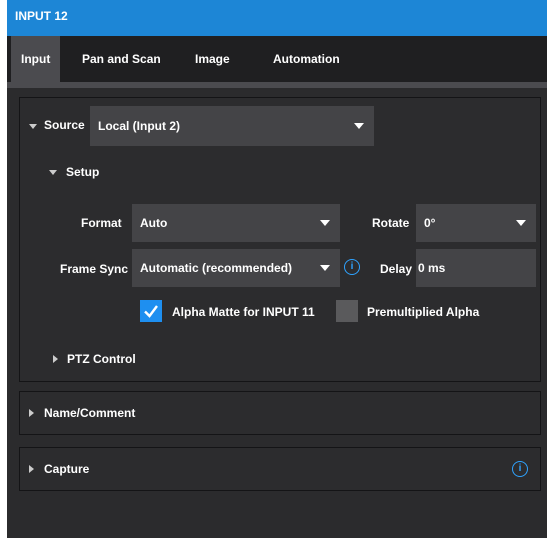 Image resolution: width=553 pixels, height=538 pixels. Describe the element at coordinates (101, 359) in the screenshot. I see `ptz-control-label: PTZ Control` at that location.